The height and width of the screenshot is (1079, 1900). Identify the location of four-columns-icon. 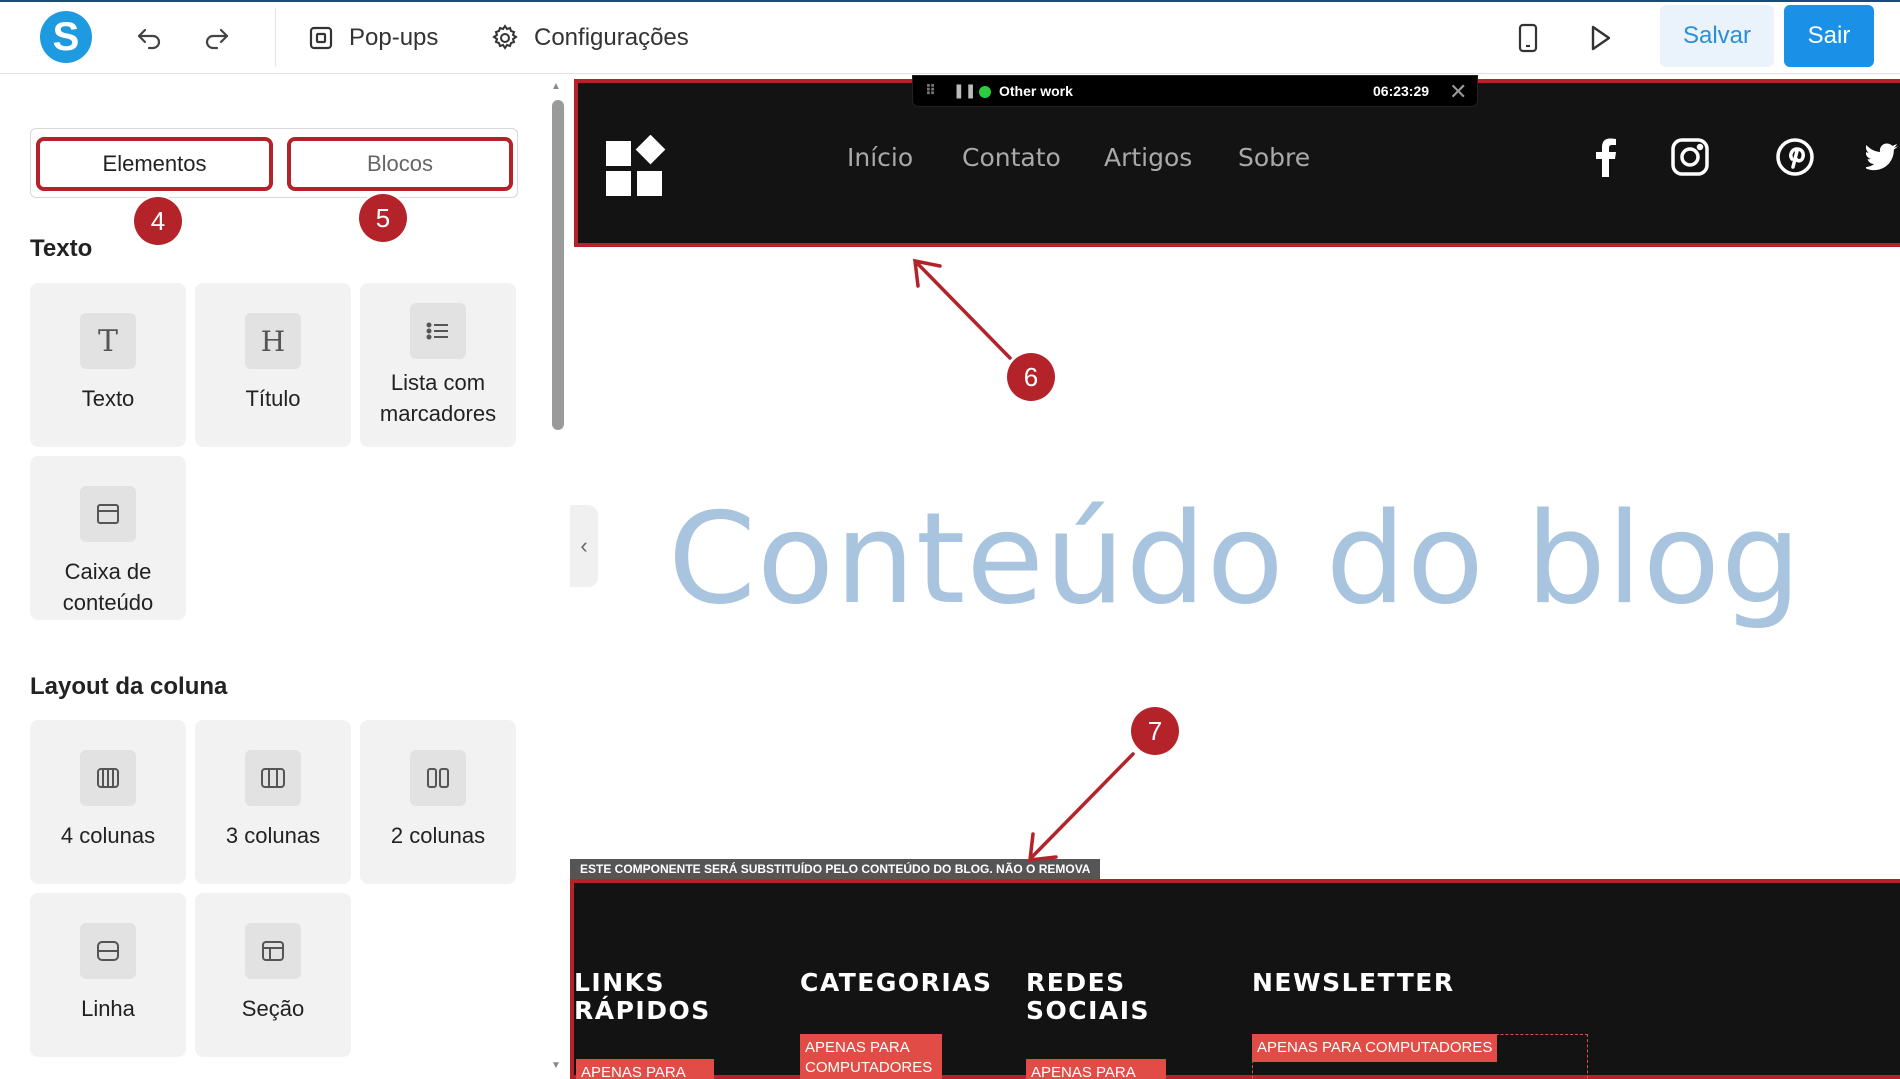
(108, 778).